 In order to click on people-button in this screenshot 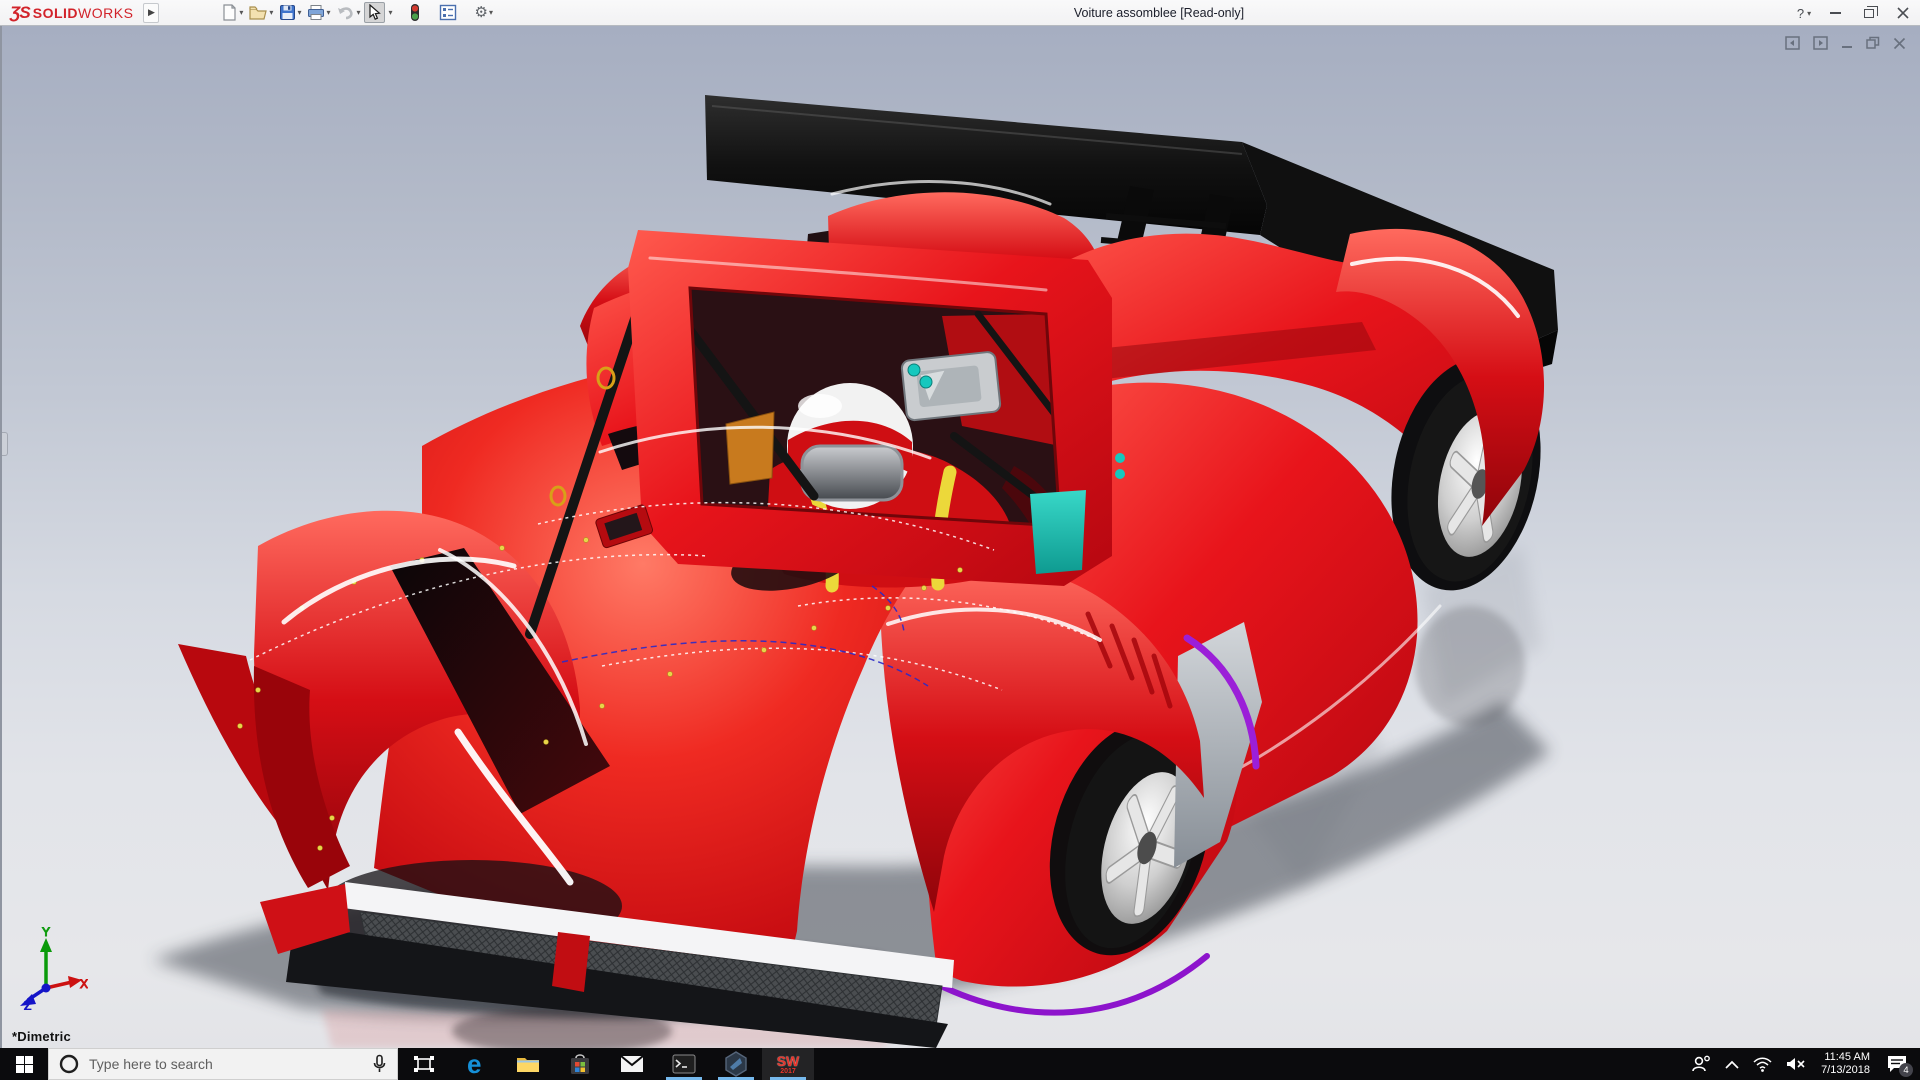, I will do `click(1701, 1064)`.